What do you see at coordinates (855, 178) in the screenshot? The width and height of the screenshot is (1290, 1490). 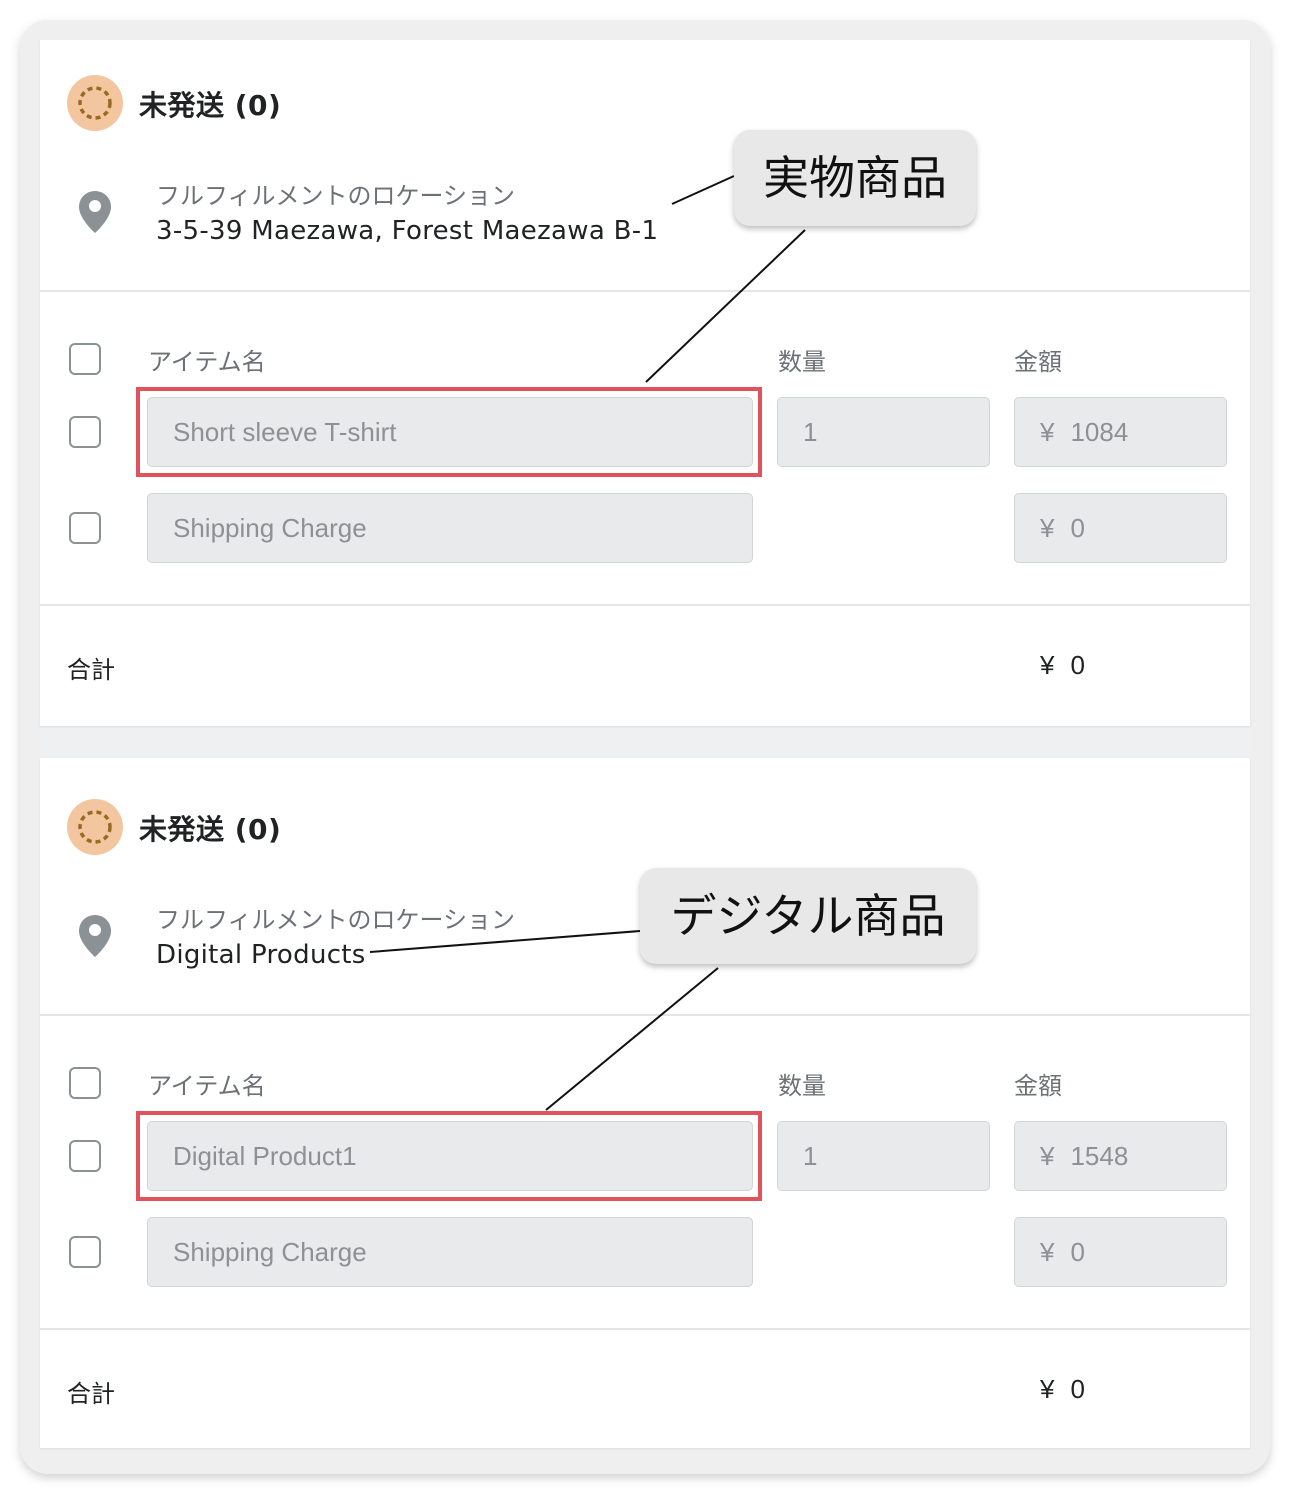 I see `annotation-callout-physical: 実物商品` at bounding box center [855, 178].